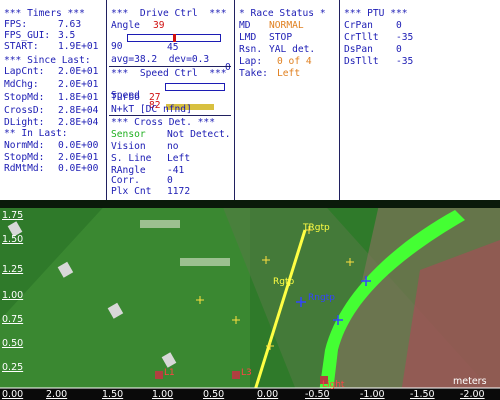  Describe the element at coordinates (13, 215) in the screenshot. I see `y-tick-label: 1.75` at that location.